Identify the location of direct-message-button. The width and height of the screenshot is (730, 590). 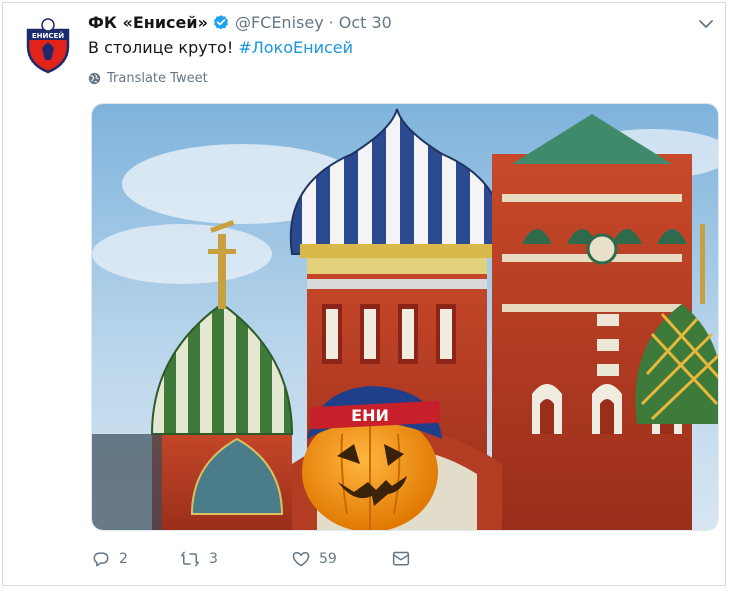
(405, 559).